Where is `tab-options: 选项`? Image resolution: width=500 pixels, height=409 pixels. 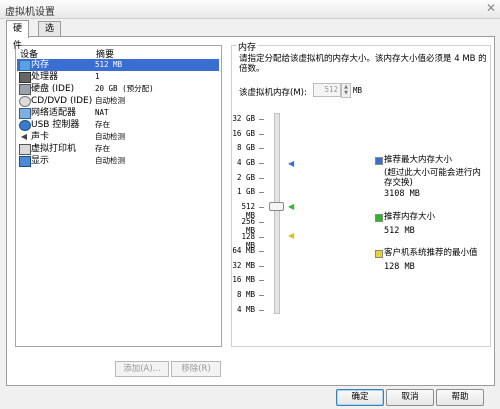
tab-options: 选项 is located at coordinates (50, 35).